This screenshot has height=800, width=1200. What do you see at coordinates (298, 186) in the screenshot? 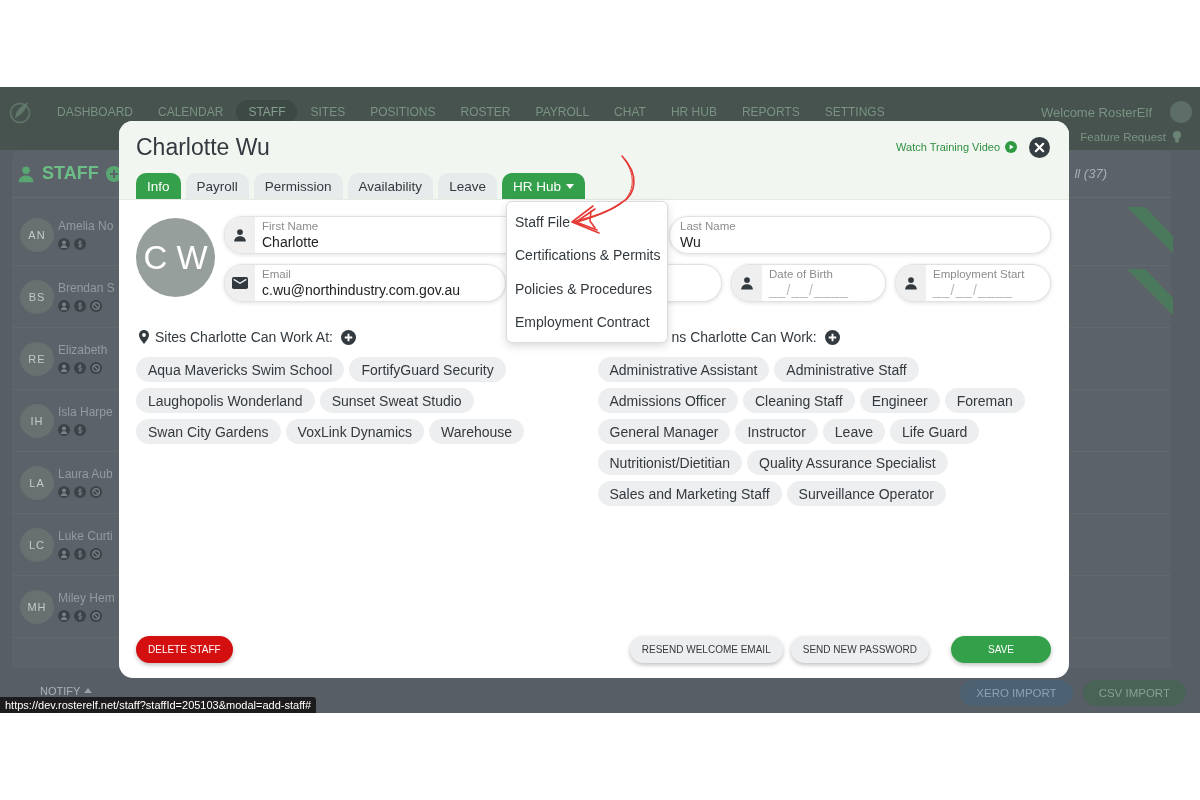
I see `tab: Permission` at bounding box center [298, 186].